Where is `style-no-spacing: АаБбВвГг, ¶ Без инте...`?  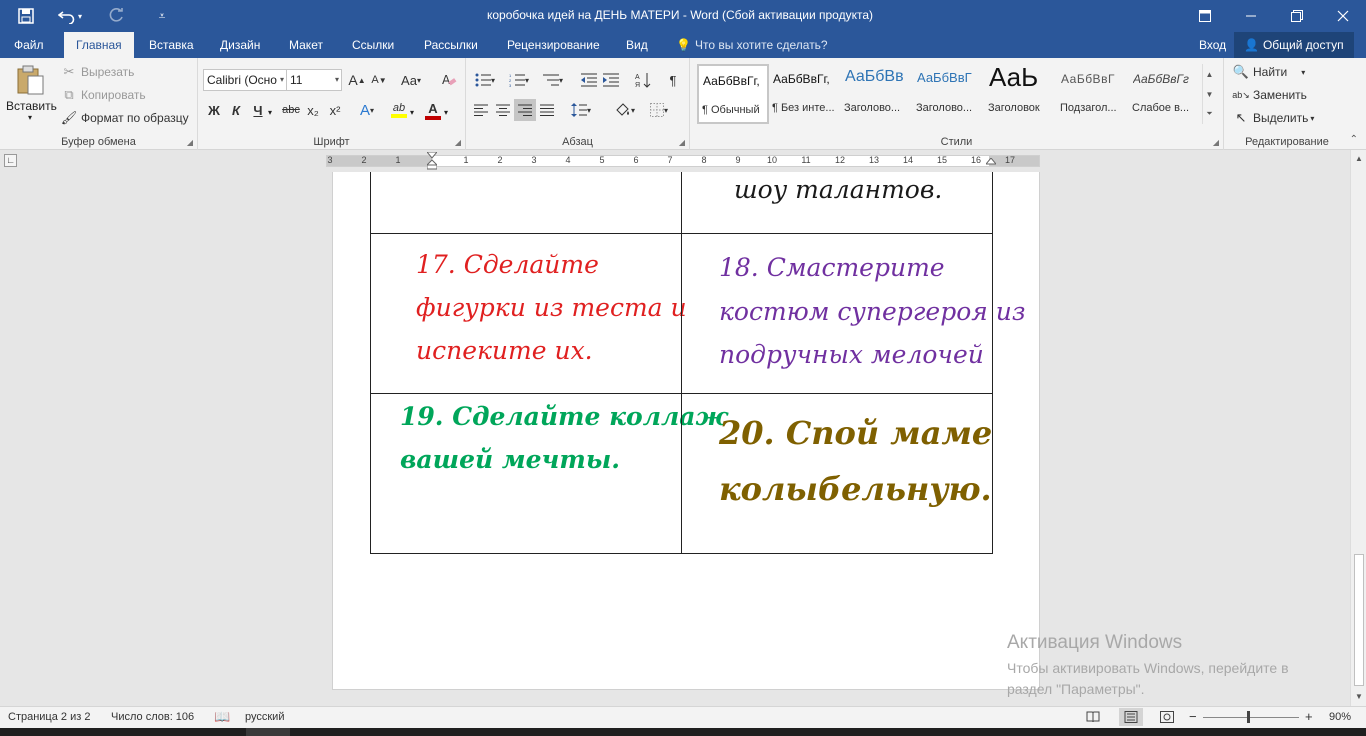 style-no-spacing: АаБбВвГг, ¶ Без инте... is located at coordinates (805, 94).